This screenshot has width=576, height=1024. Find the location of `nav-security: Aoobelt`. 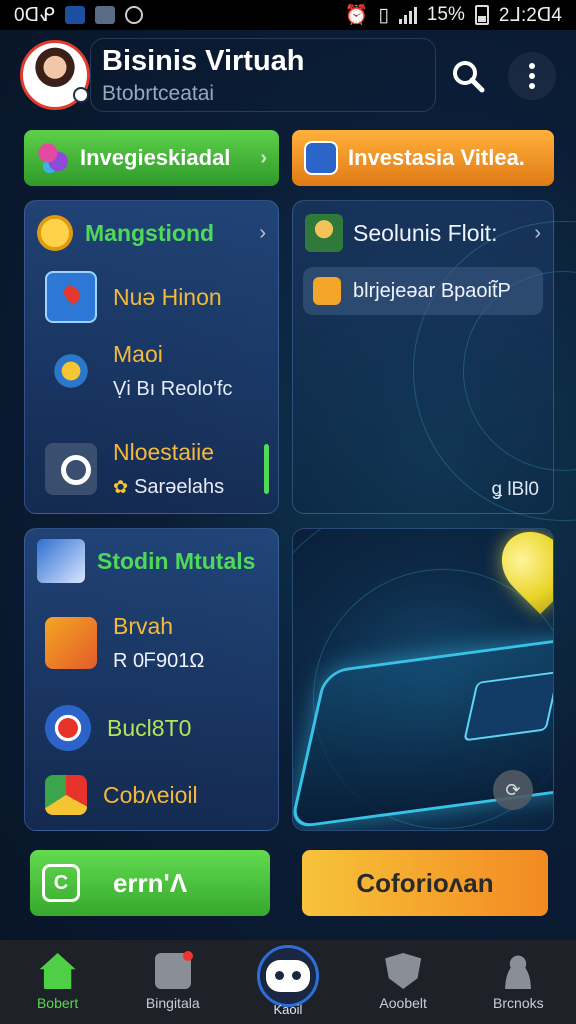

nav-security: Aoobelt is located at coordinates (403, 982).